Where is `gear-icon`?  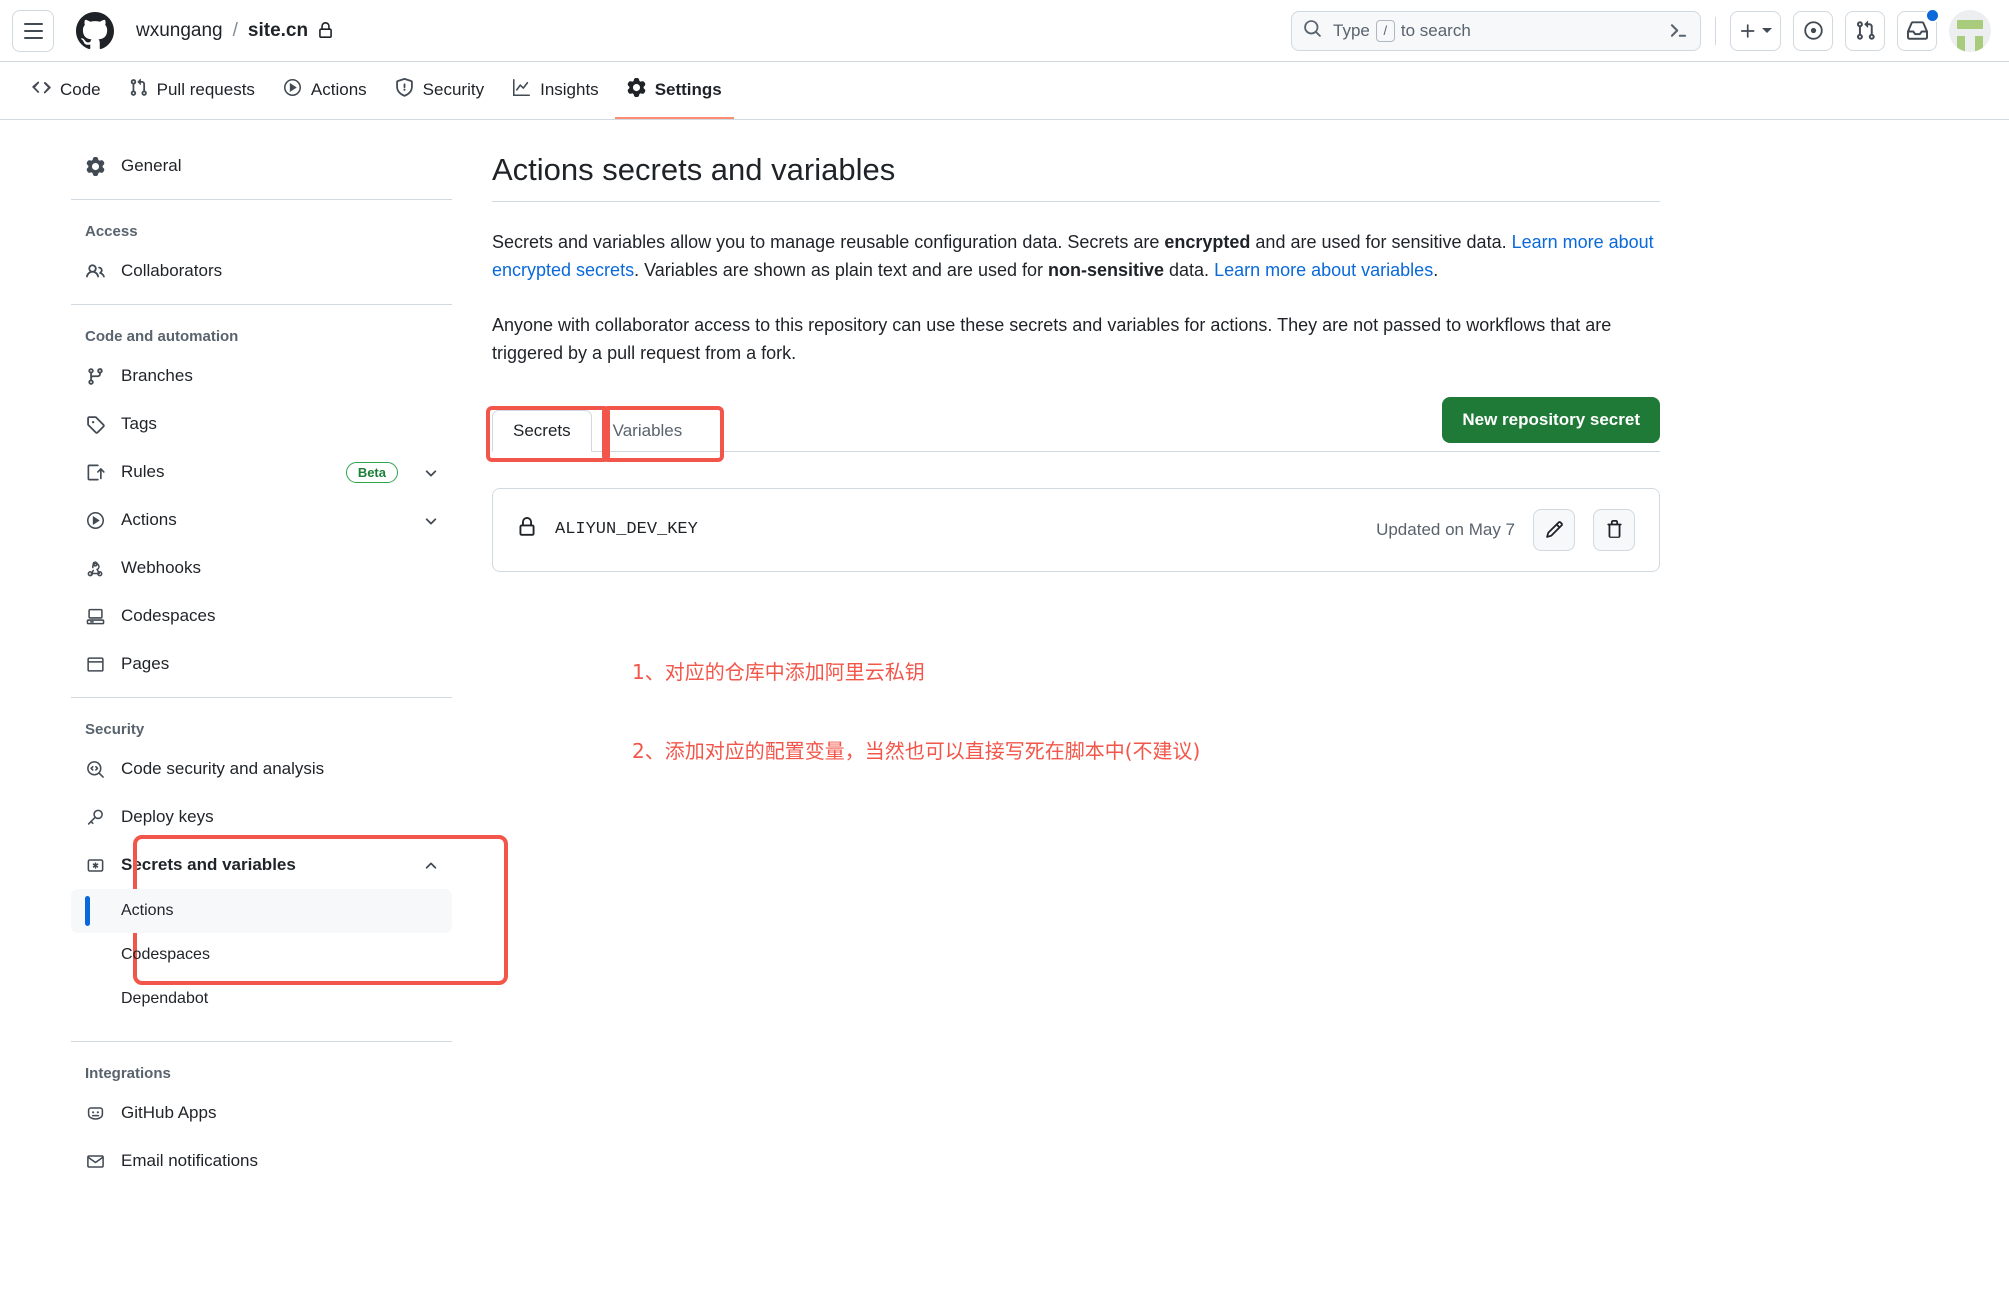
gear-icon is located at coordinates (95, 166).